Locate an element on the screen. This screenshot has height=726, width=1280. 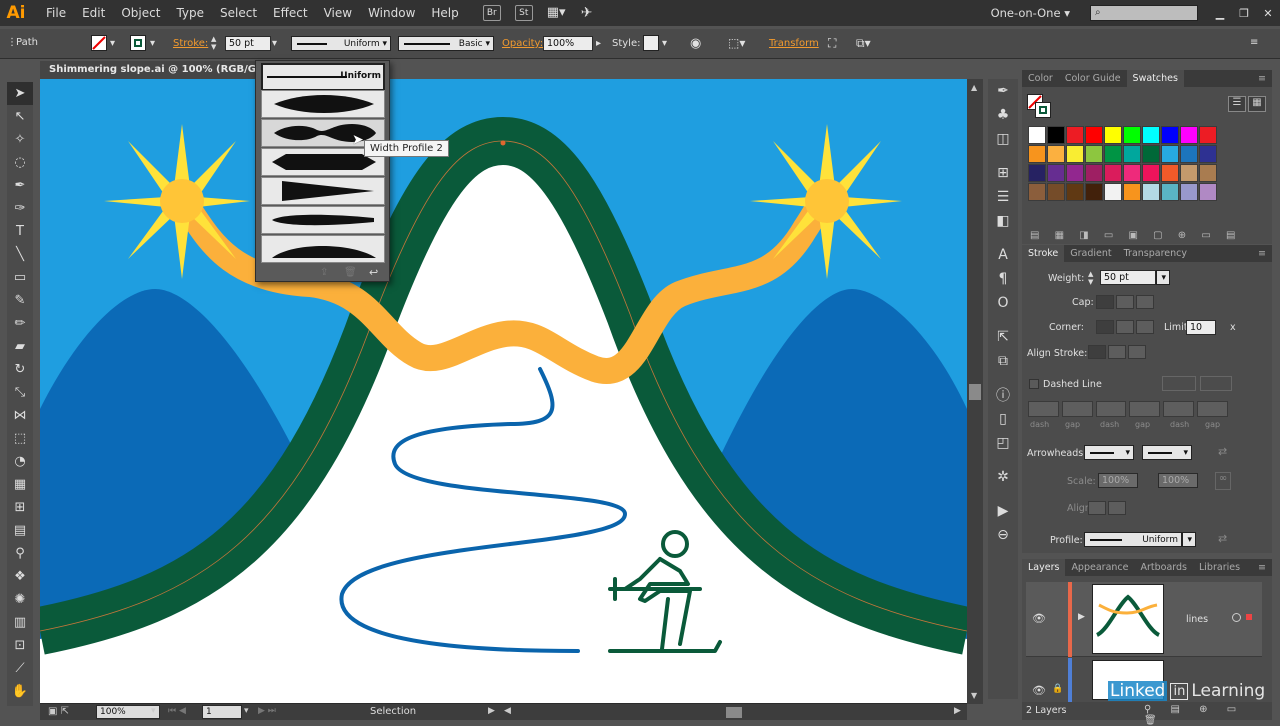
rectangle-tool-icon: ▭ is located at coordinates (20, 277).